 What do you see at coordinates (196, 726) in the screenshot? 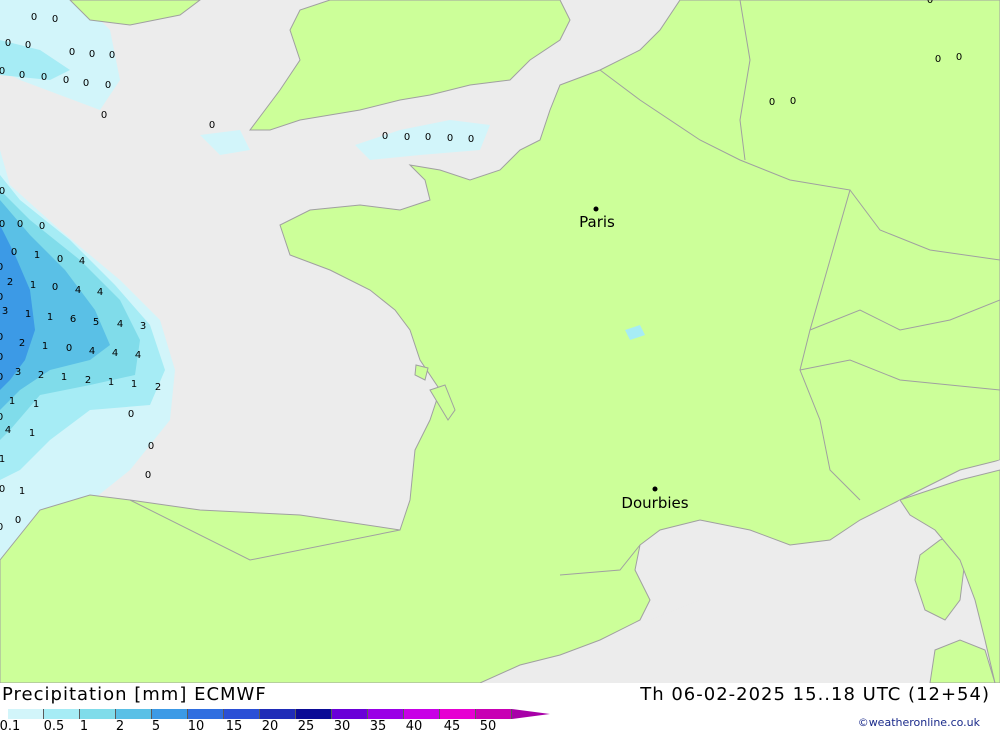
I see `legend-label: 10` at bounding box center [196, 726].